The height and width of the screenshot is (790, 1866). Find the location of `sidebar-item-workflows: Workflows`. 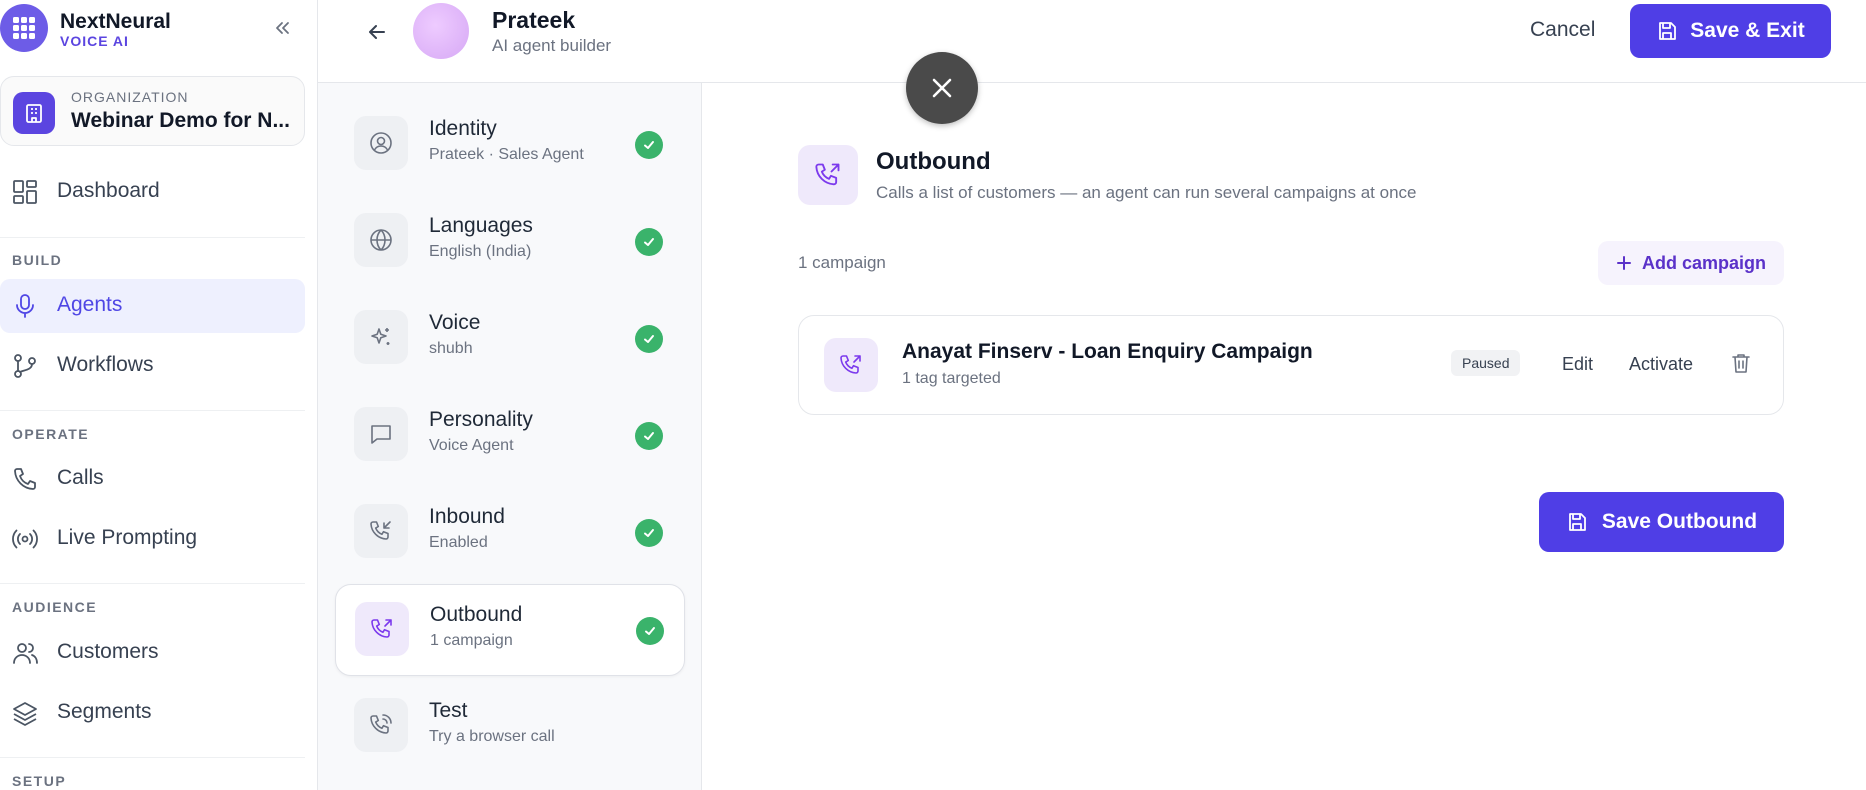

sidebar-item-workflows: Workflows is located at coordinates (152, 366).